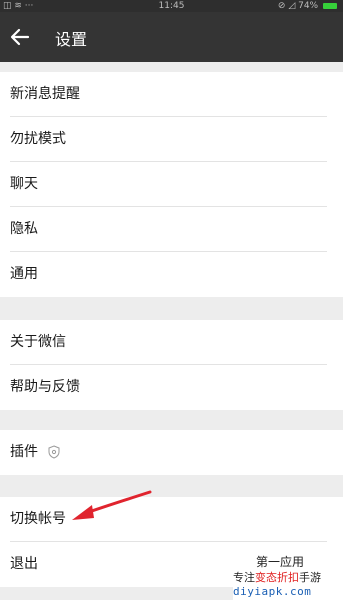  Describe the element at coordinates (45, 94) in the screenshot. I see `settings-item-label: 新消息提醒` at that location.